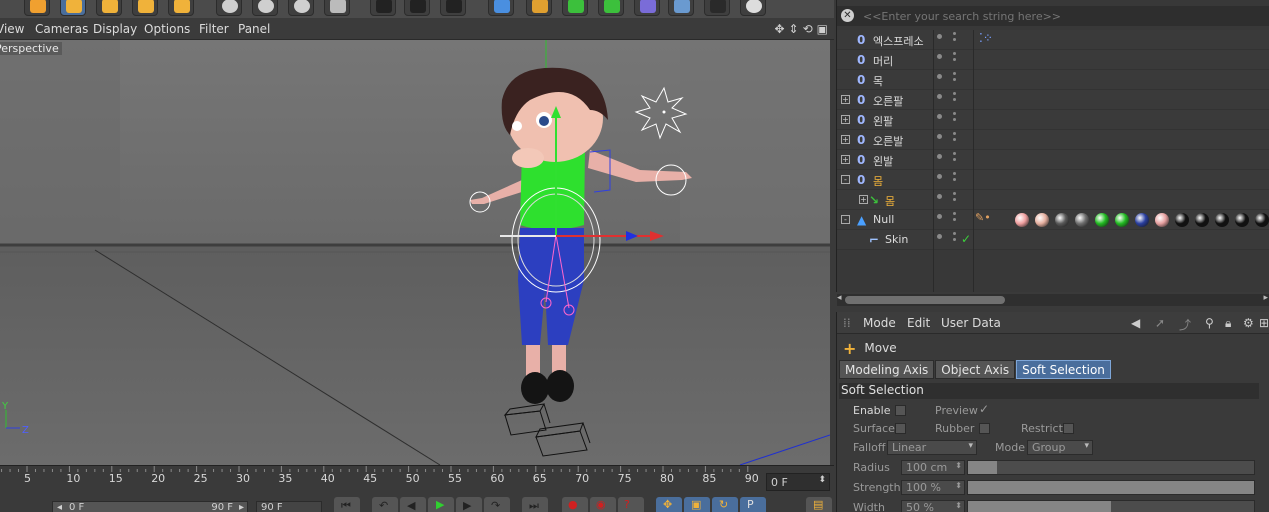 The image size is (1269, 512). Describe the element at coordinates (879, 323) in the screenshot. I see `menu-mode: Mode` at that location.